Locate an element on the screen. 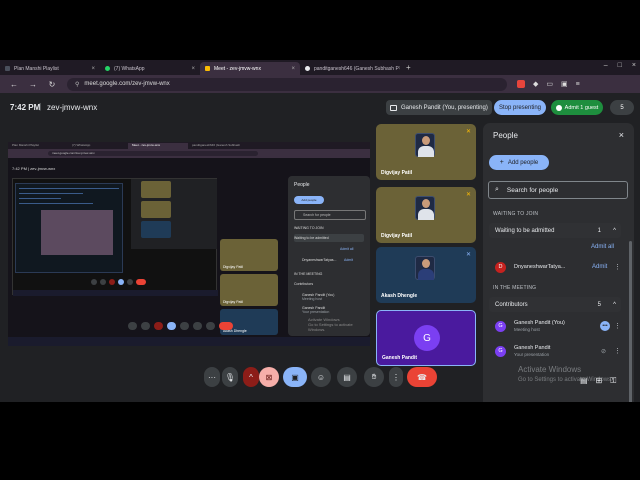 This screenshot has width=640, height=480. wallet-icon: ▣ is located at coordinates (564, 84).